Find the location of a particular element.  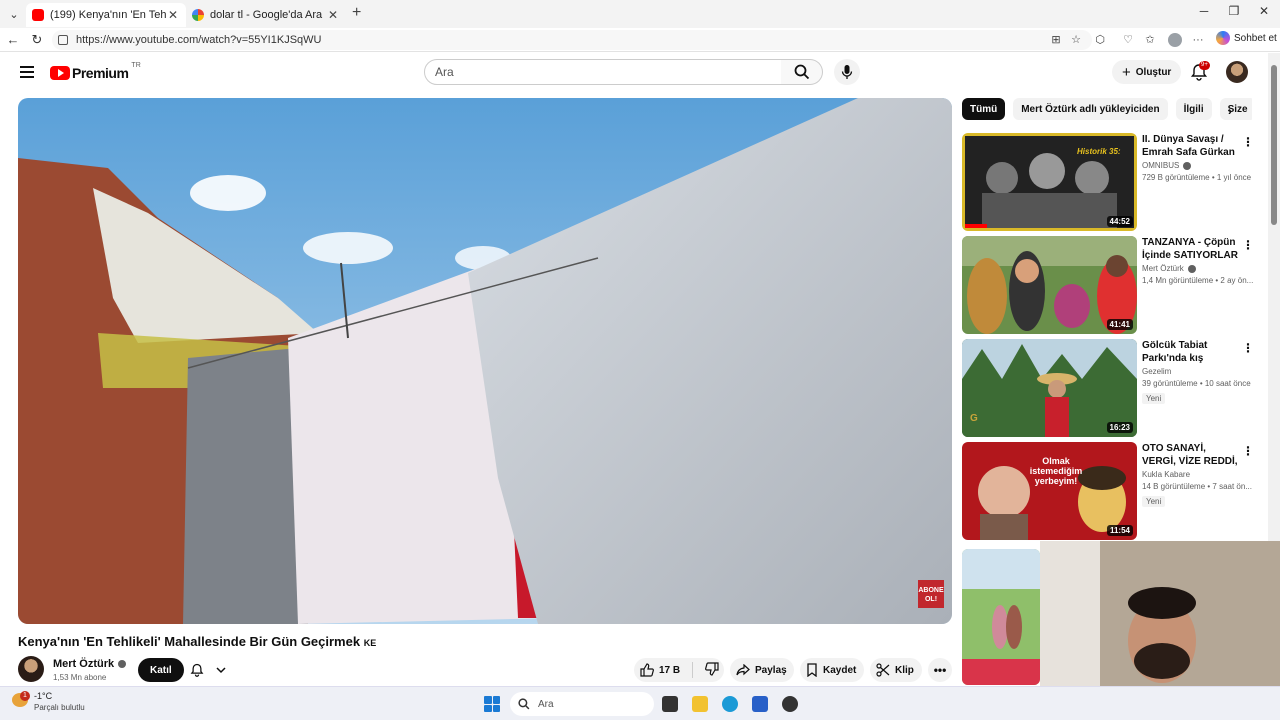

video-thumbnail is located at coordinates (1001, 617).